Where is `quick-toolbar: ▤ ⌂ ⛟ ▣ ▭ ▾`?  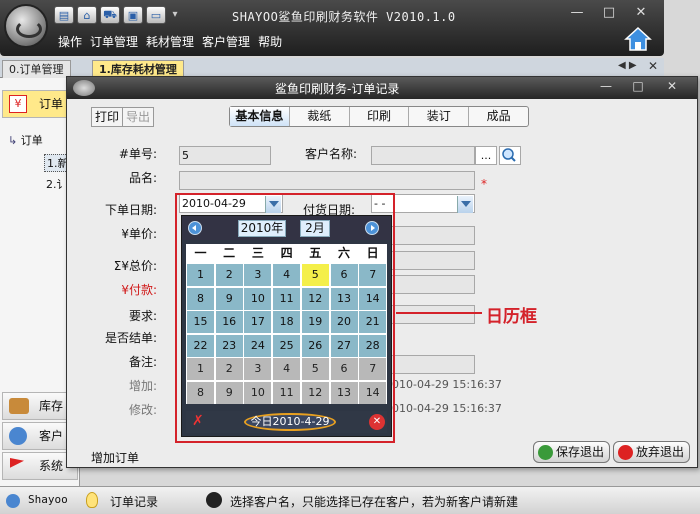 quick-toolbar: ▤ ⌂ ⛟ ▣ ▭ ▾ is located at coordinates (117, 15).